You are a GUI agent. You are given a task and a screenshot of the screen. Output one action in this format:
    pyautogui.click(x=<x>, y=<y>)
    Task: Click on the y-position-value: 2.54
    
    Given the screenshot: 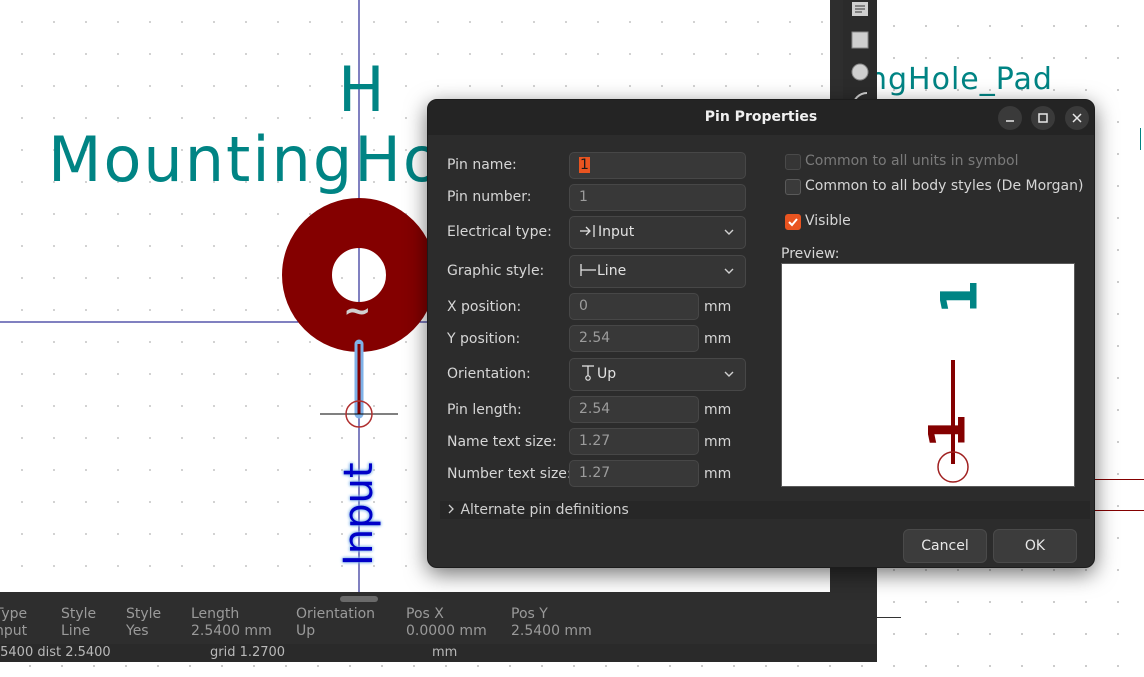 What is the action you would take?
    pyautogui.click(x=595, y=338)
    